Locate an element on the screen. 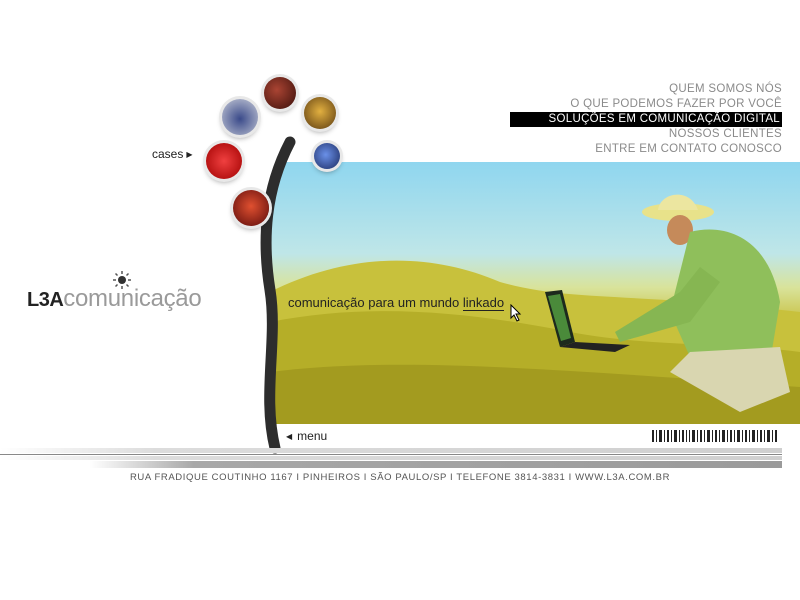  play-arrow-icon: ▶ is located at coordinates (189, 154).